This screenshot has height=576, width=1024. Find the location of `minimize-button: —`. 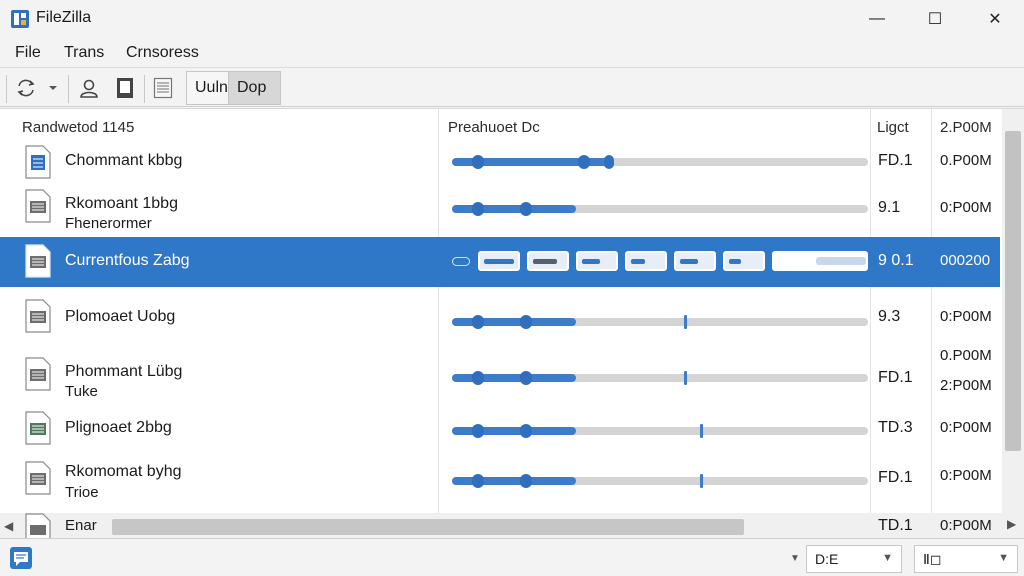

minimize-button: — is located at coordinates (877, 19).